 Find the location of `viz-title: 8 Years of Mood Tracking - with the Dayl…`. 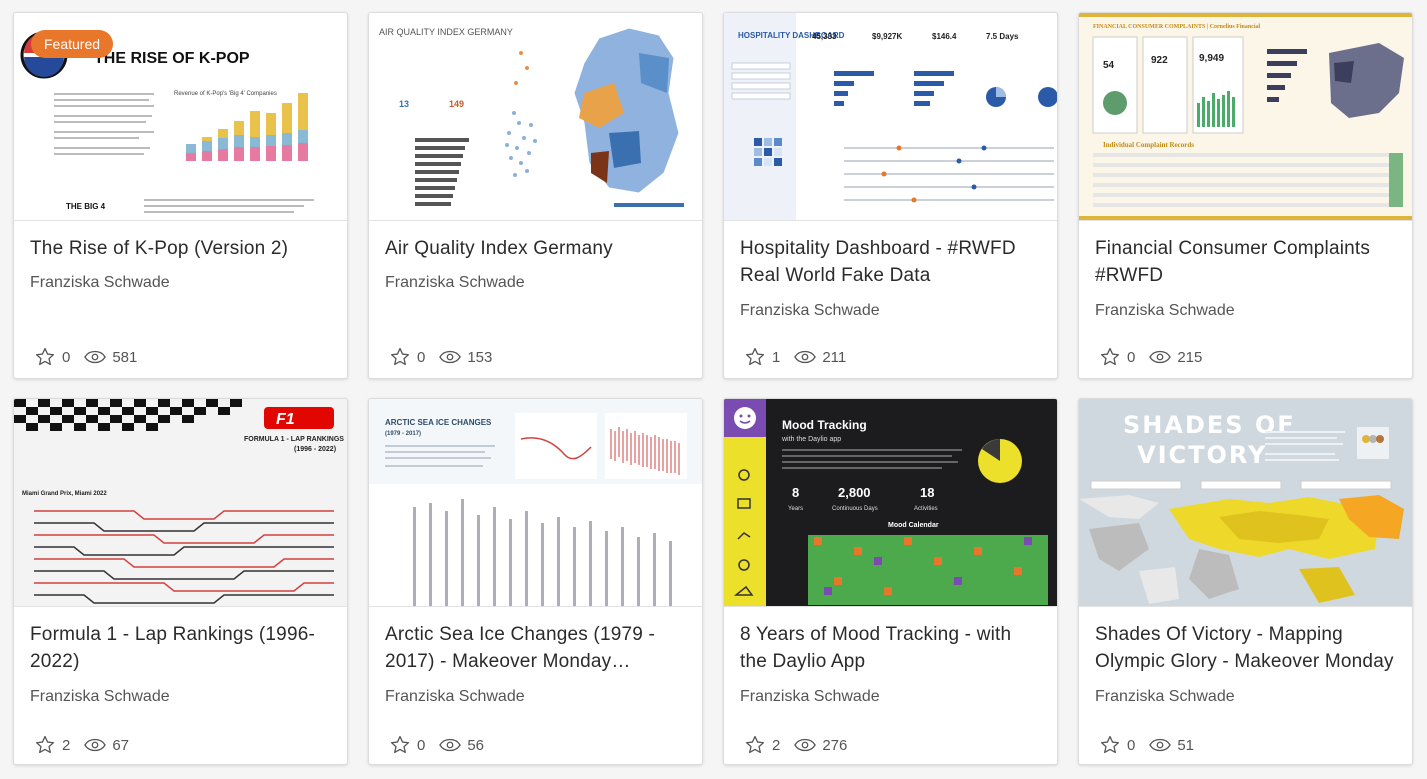

viz-title: 8 Years of Mood Tracking - with the Dayl… is located at coordinates (890, 648).